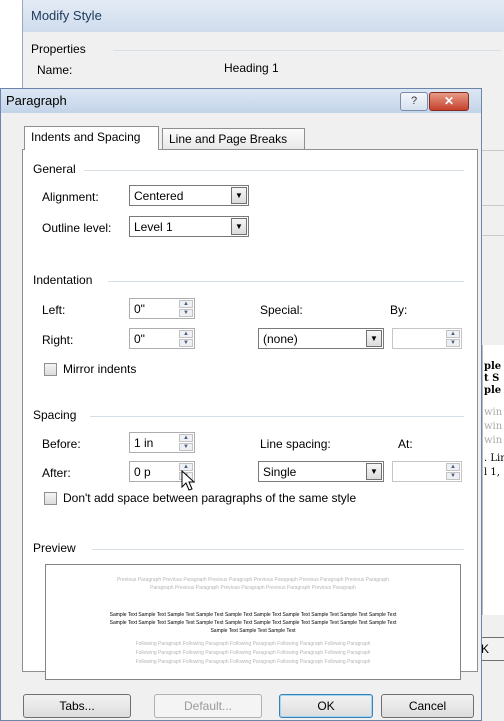 This screenshot has width=504, height=721. I want to click on ok-button: OK, so click(326, 706).